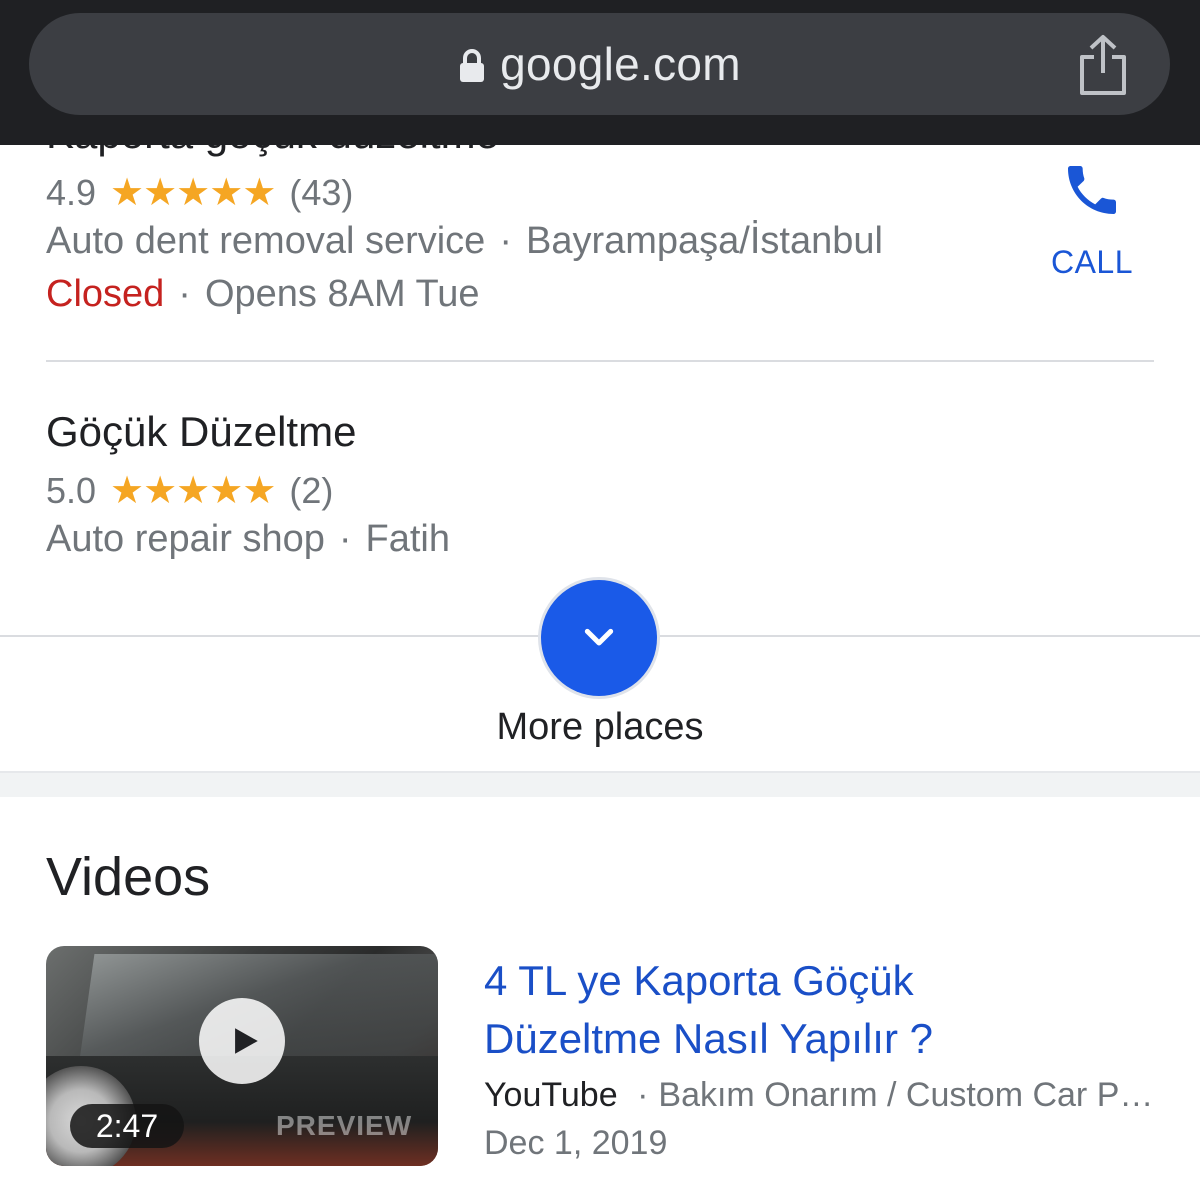  I want to click on phone-icon, so click(1092, 190).